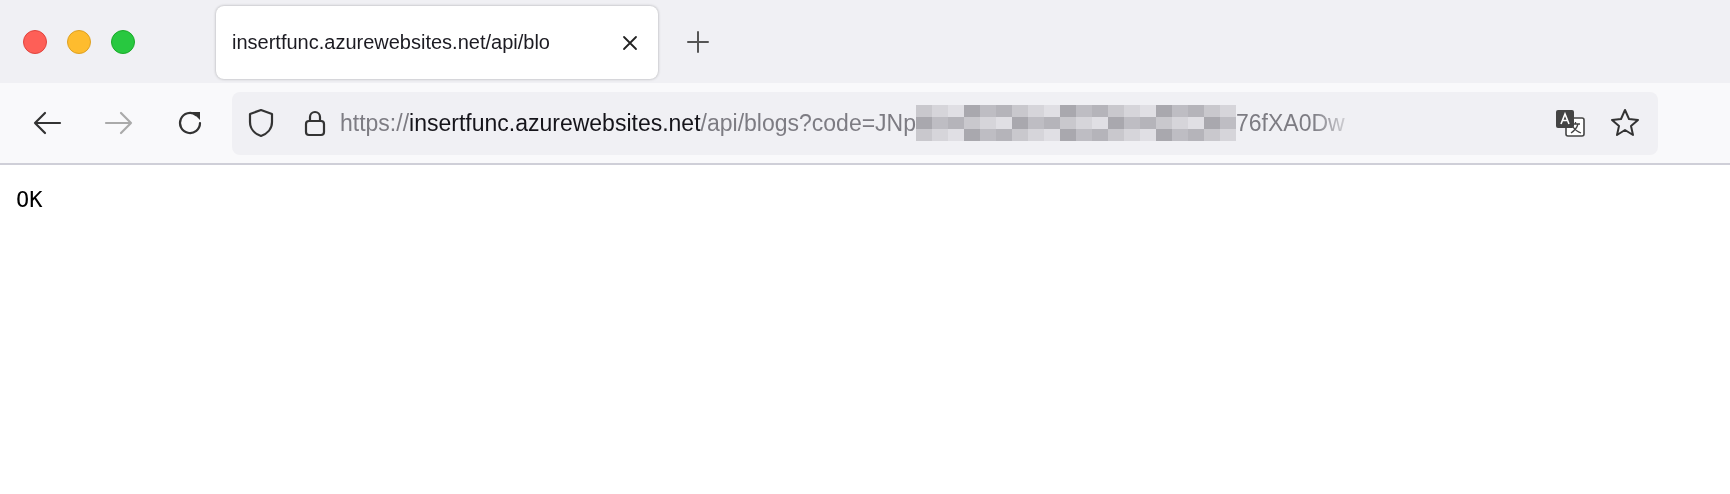  What do you see at coordinates (698, 41) in the screenshot?
I see `plus-icon` at bounding box center [698, 41].